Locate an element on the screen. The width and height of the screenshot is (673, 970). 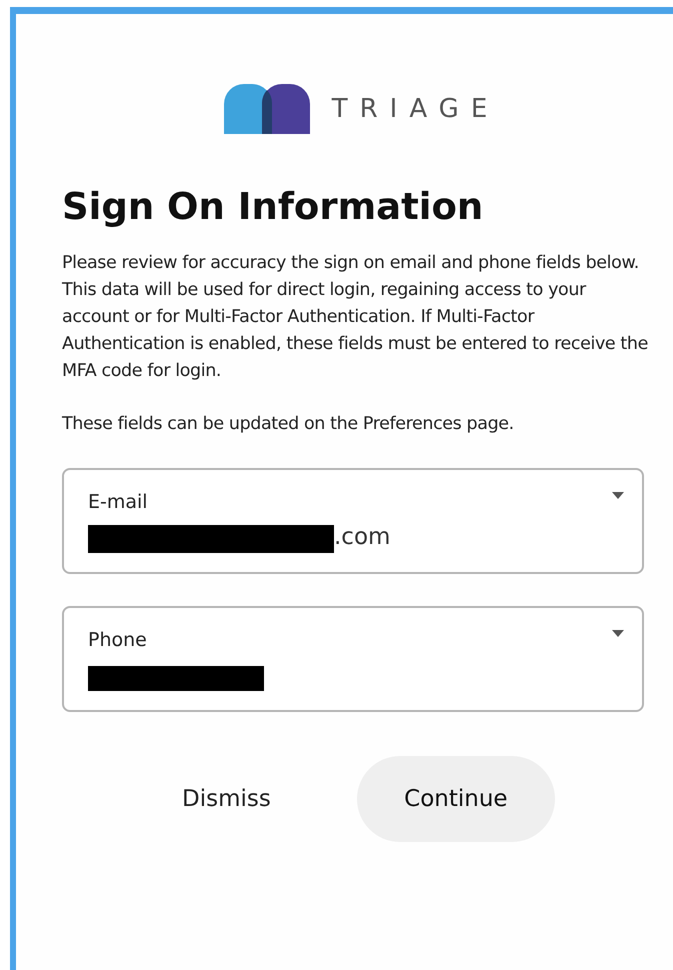
field-label: Phone is located at coordinates (117, 641).